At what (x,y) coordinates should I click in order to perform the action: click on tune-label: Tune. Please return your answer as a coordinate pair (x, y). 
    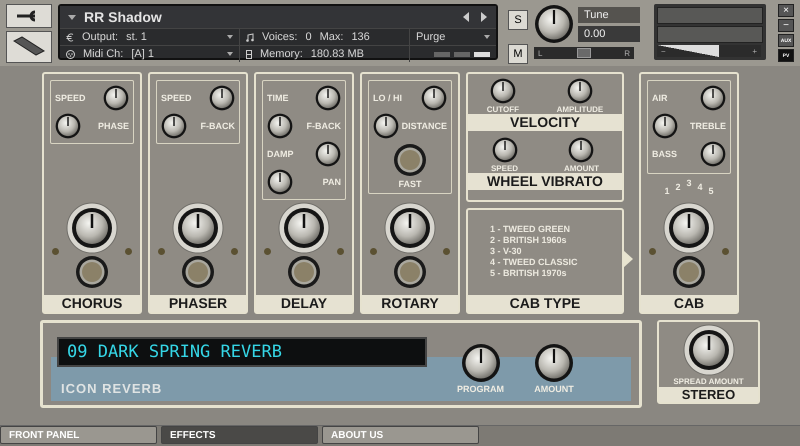
    Looking at the image, I should click on (609, 14).